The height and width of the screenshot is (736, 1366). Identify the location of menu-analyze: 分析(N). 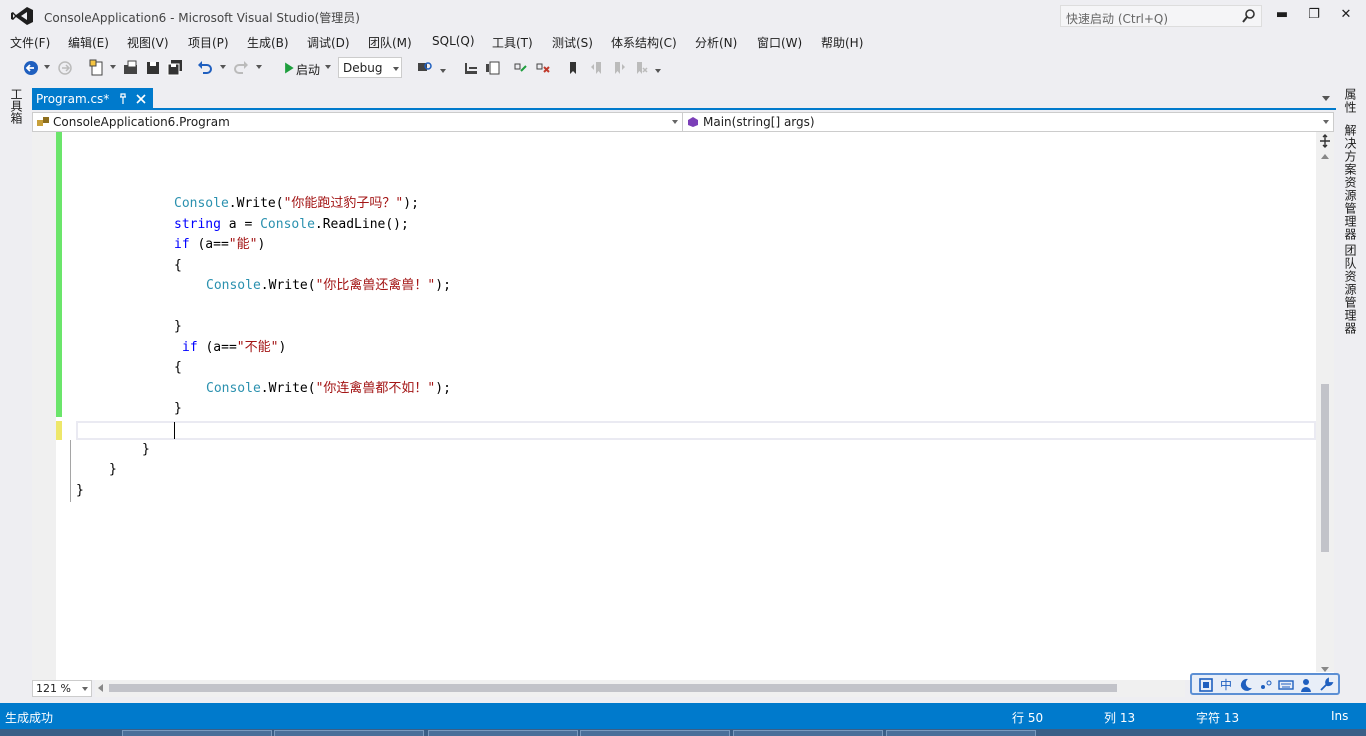
(716, 42).